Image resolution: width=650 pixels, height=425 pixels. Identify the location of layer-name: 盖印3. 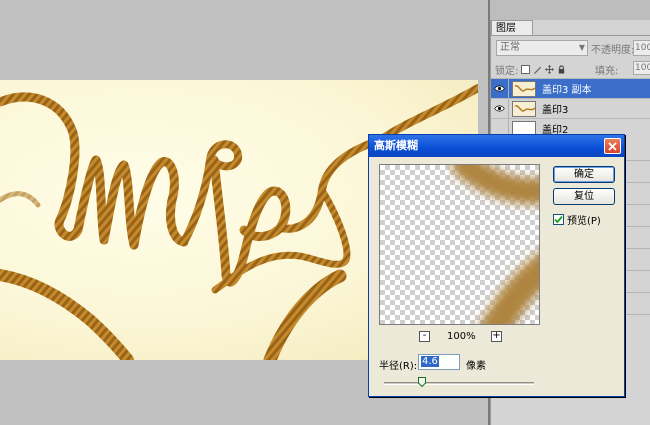
(555, 110).